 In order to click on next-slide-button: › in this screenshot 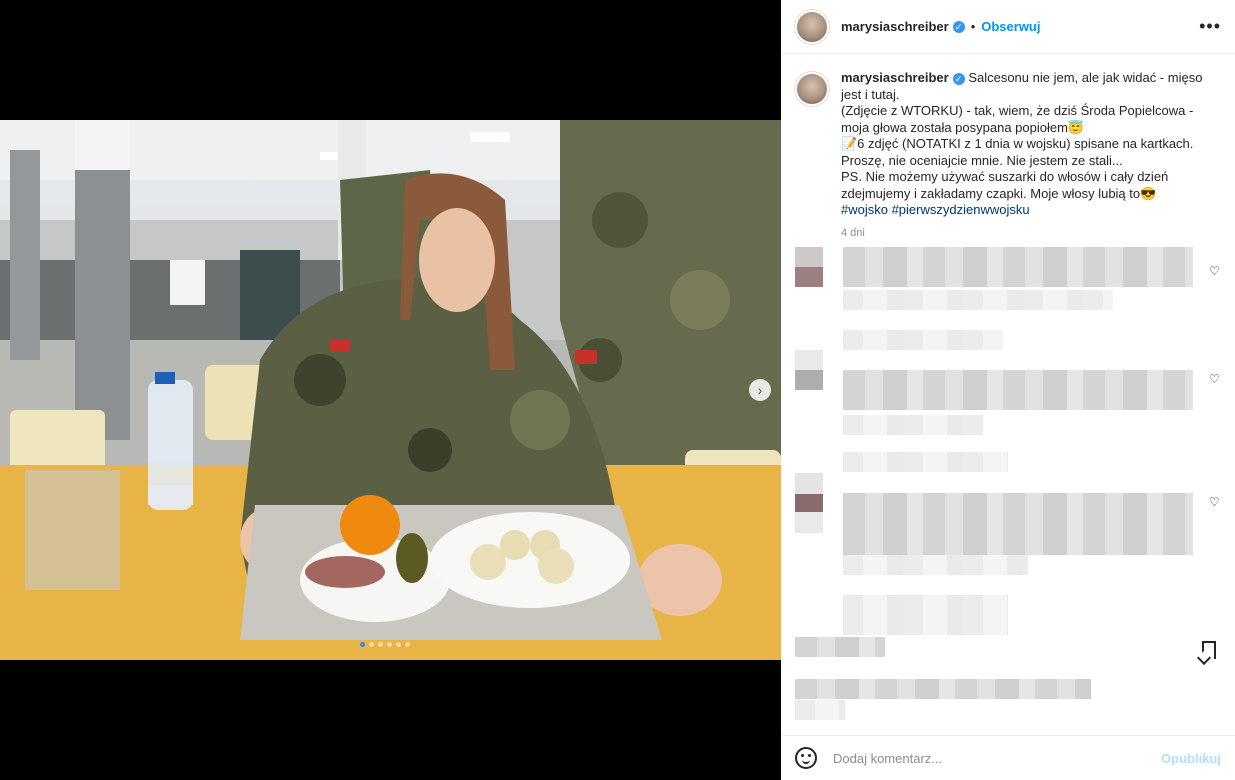, I will do `click(760, 390)`.